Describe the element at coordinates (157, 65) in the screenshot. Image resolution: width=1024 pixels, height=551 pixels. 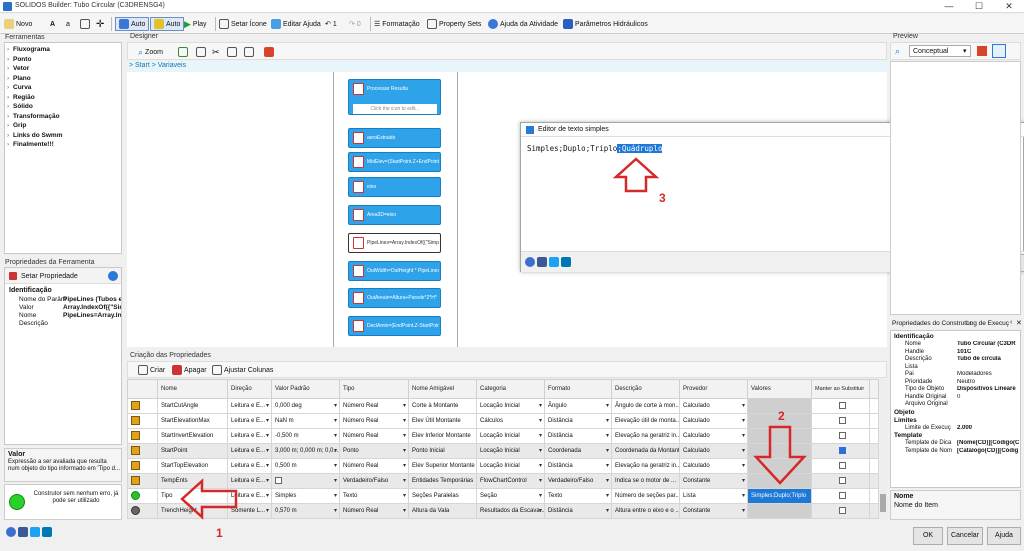
I see `breadcrumb-link: > Start > Variaveis` at that location.